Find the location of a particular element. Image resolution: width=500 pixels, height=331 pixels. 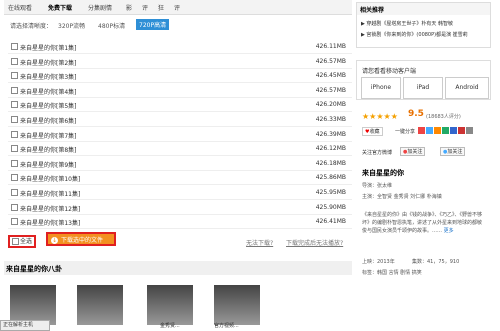

qq-icon is located at coordinates (429, 130).